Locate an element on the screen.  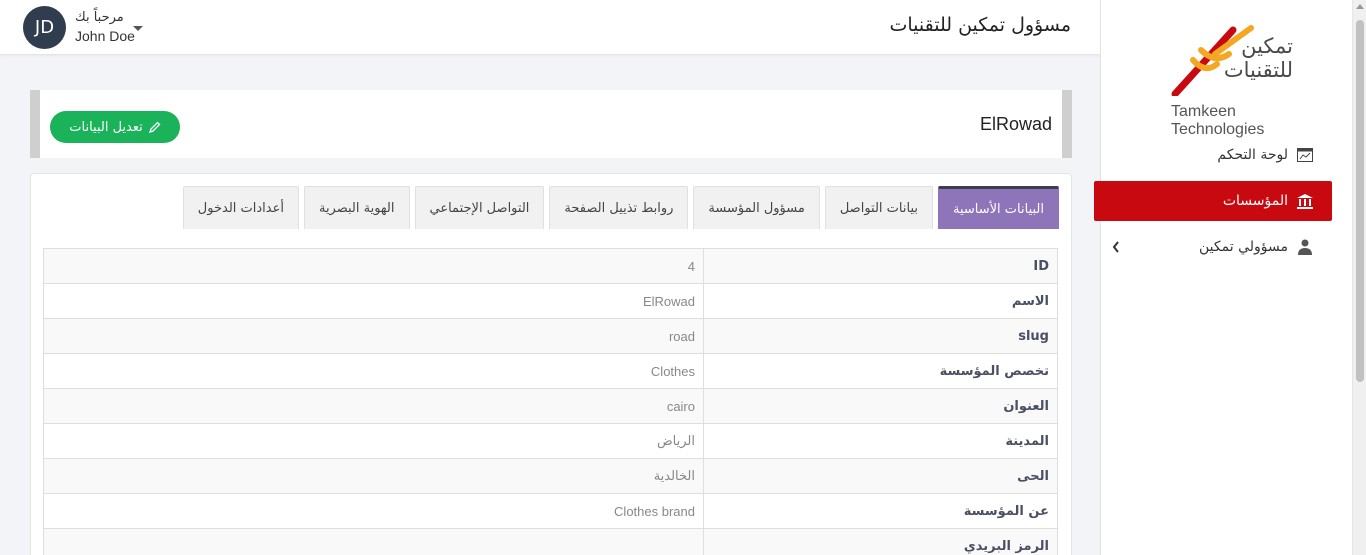
chevron-left-icon is located at coordinates (1116, 247).